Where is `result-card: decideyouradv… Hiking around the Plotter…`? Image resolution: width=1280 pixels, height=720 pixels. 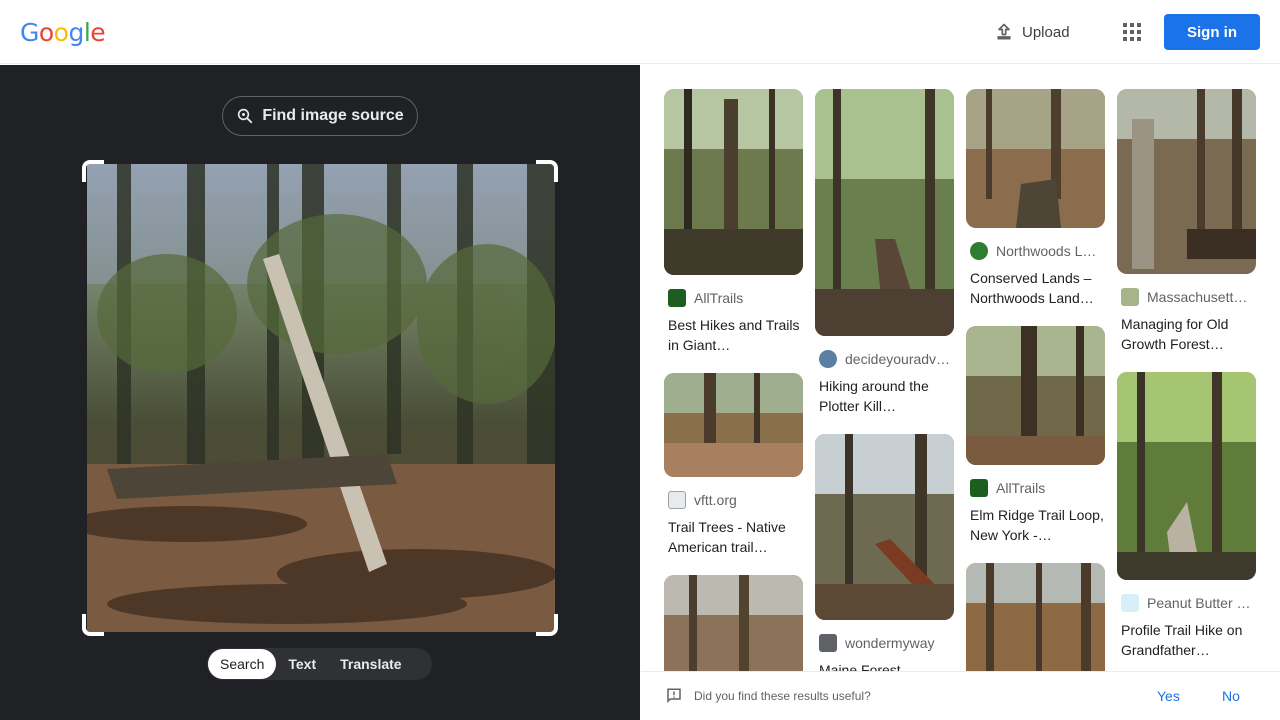 result-card: decideyouradv… Hiking around the Plotter… is located at coordinates (884, 252).